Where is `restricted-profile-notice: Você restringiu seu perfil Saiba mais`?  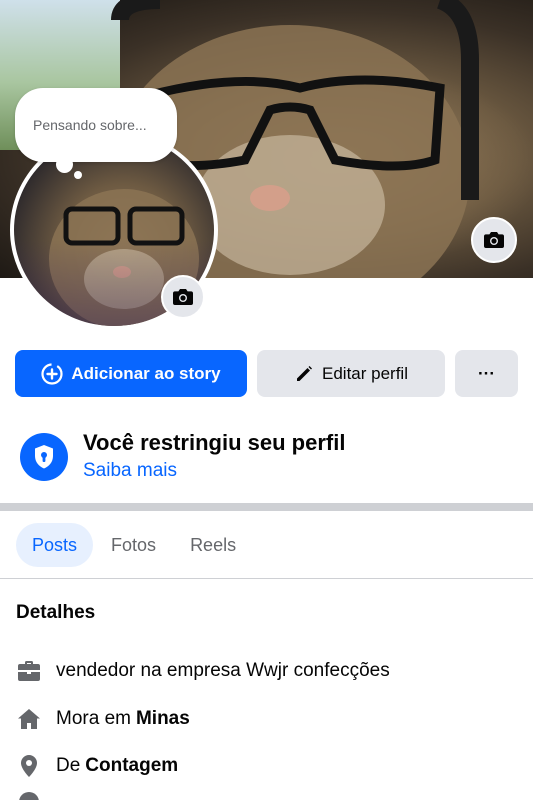
restricted-profile-notice: Você restringiu seu perfil Saiba mais is located at coordinates (270, 458).